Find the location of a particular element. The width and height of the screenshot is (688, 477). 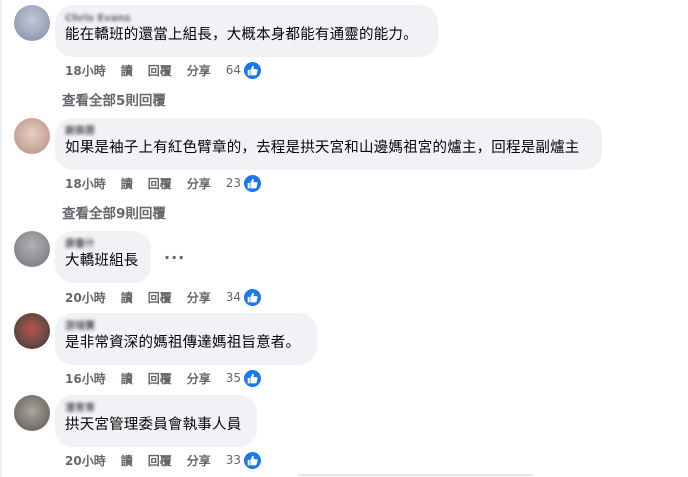

comment-text: 是非常資深的媽祖傳達媽祖旨意者。 is located at coordinates (183, 343).